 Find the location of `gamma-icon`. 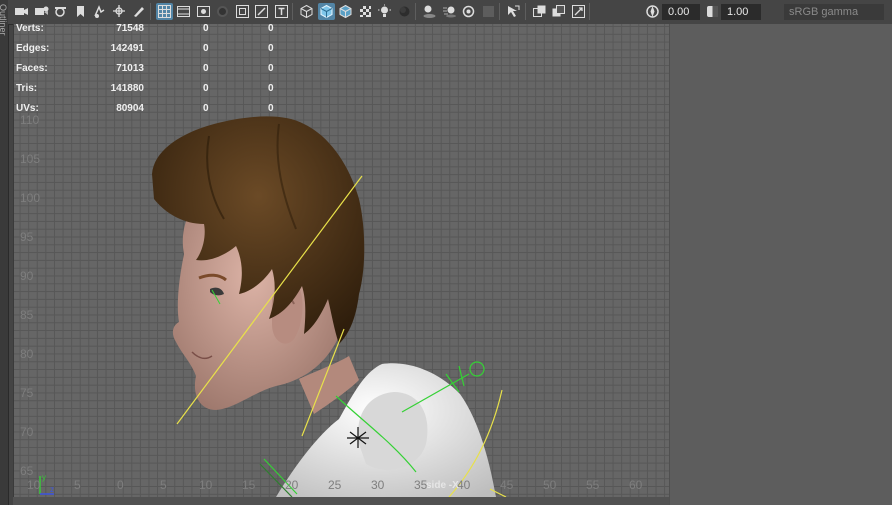

gamma-icon is located at coordinates (712, 11).